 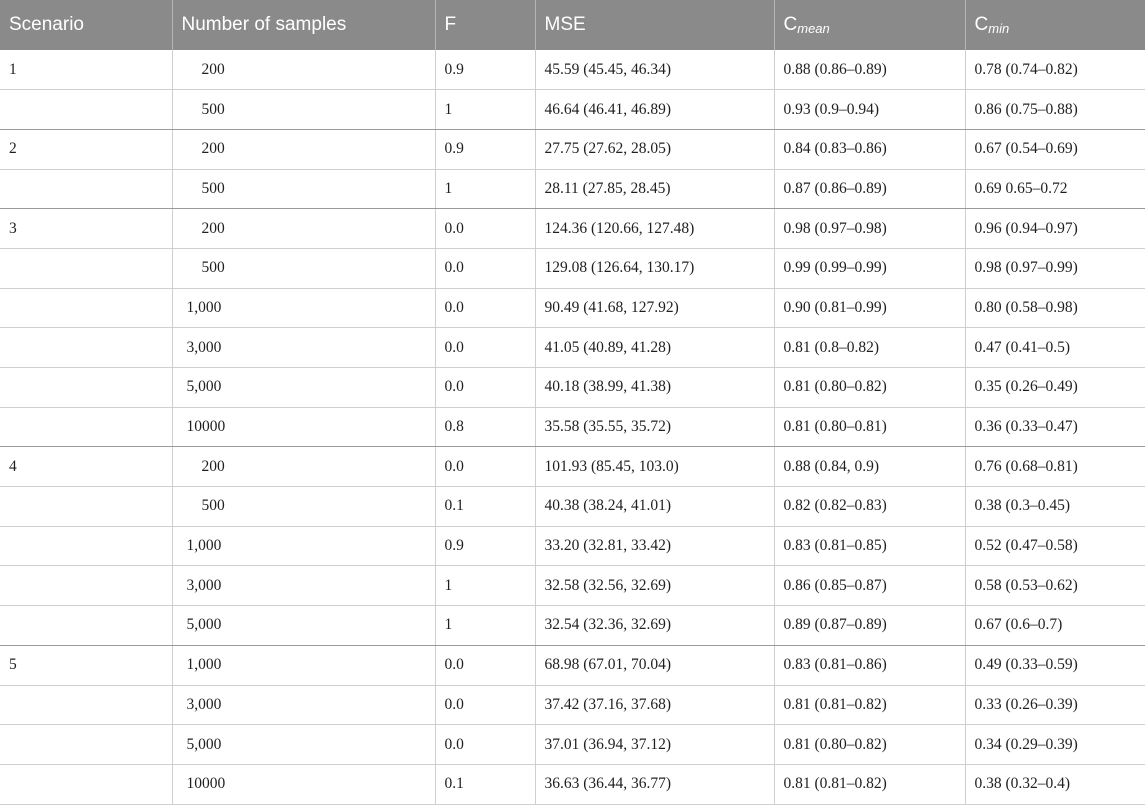 What do you see at coordinates (1054, 665) in the screenshot?
I see `cell-cmin: 0.49 (0.33–0.59)` at bounding box center [1054, 665].